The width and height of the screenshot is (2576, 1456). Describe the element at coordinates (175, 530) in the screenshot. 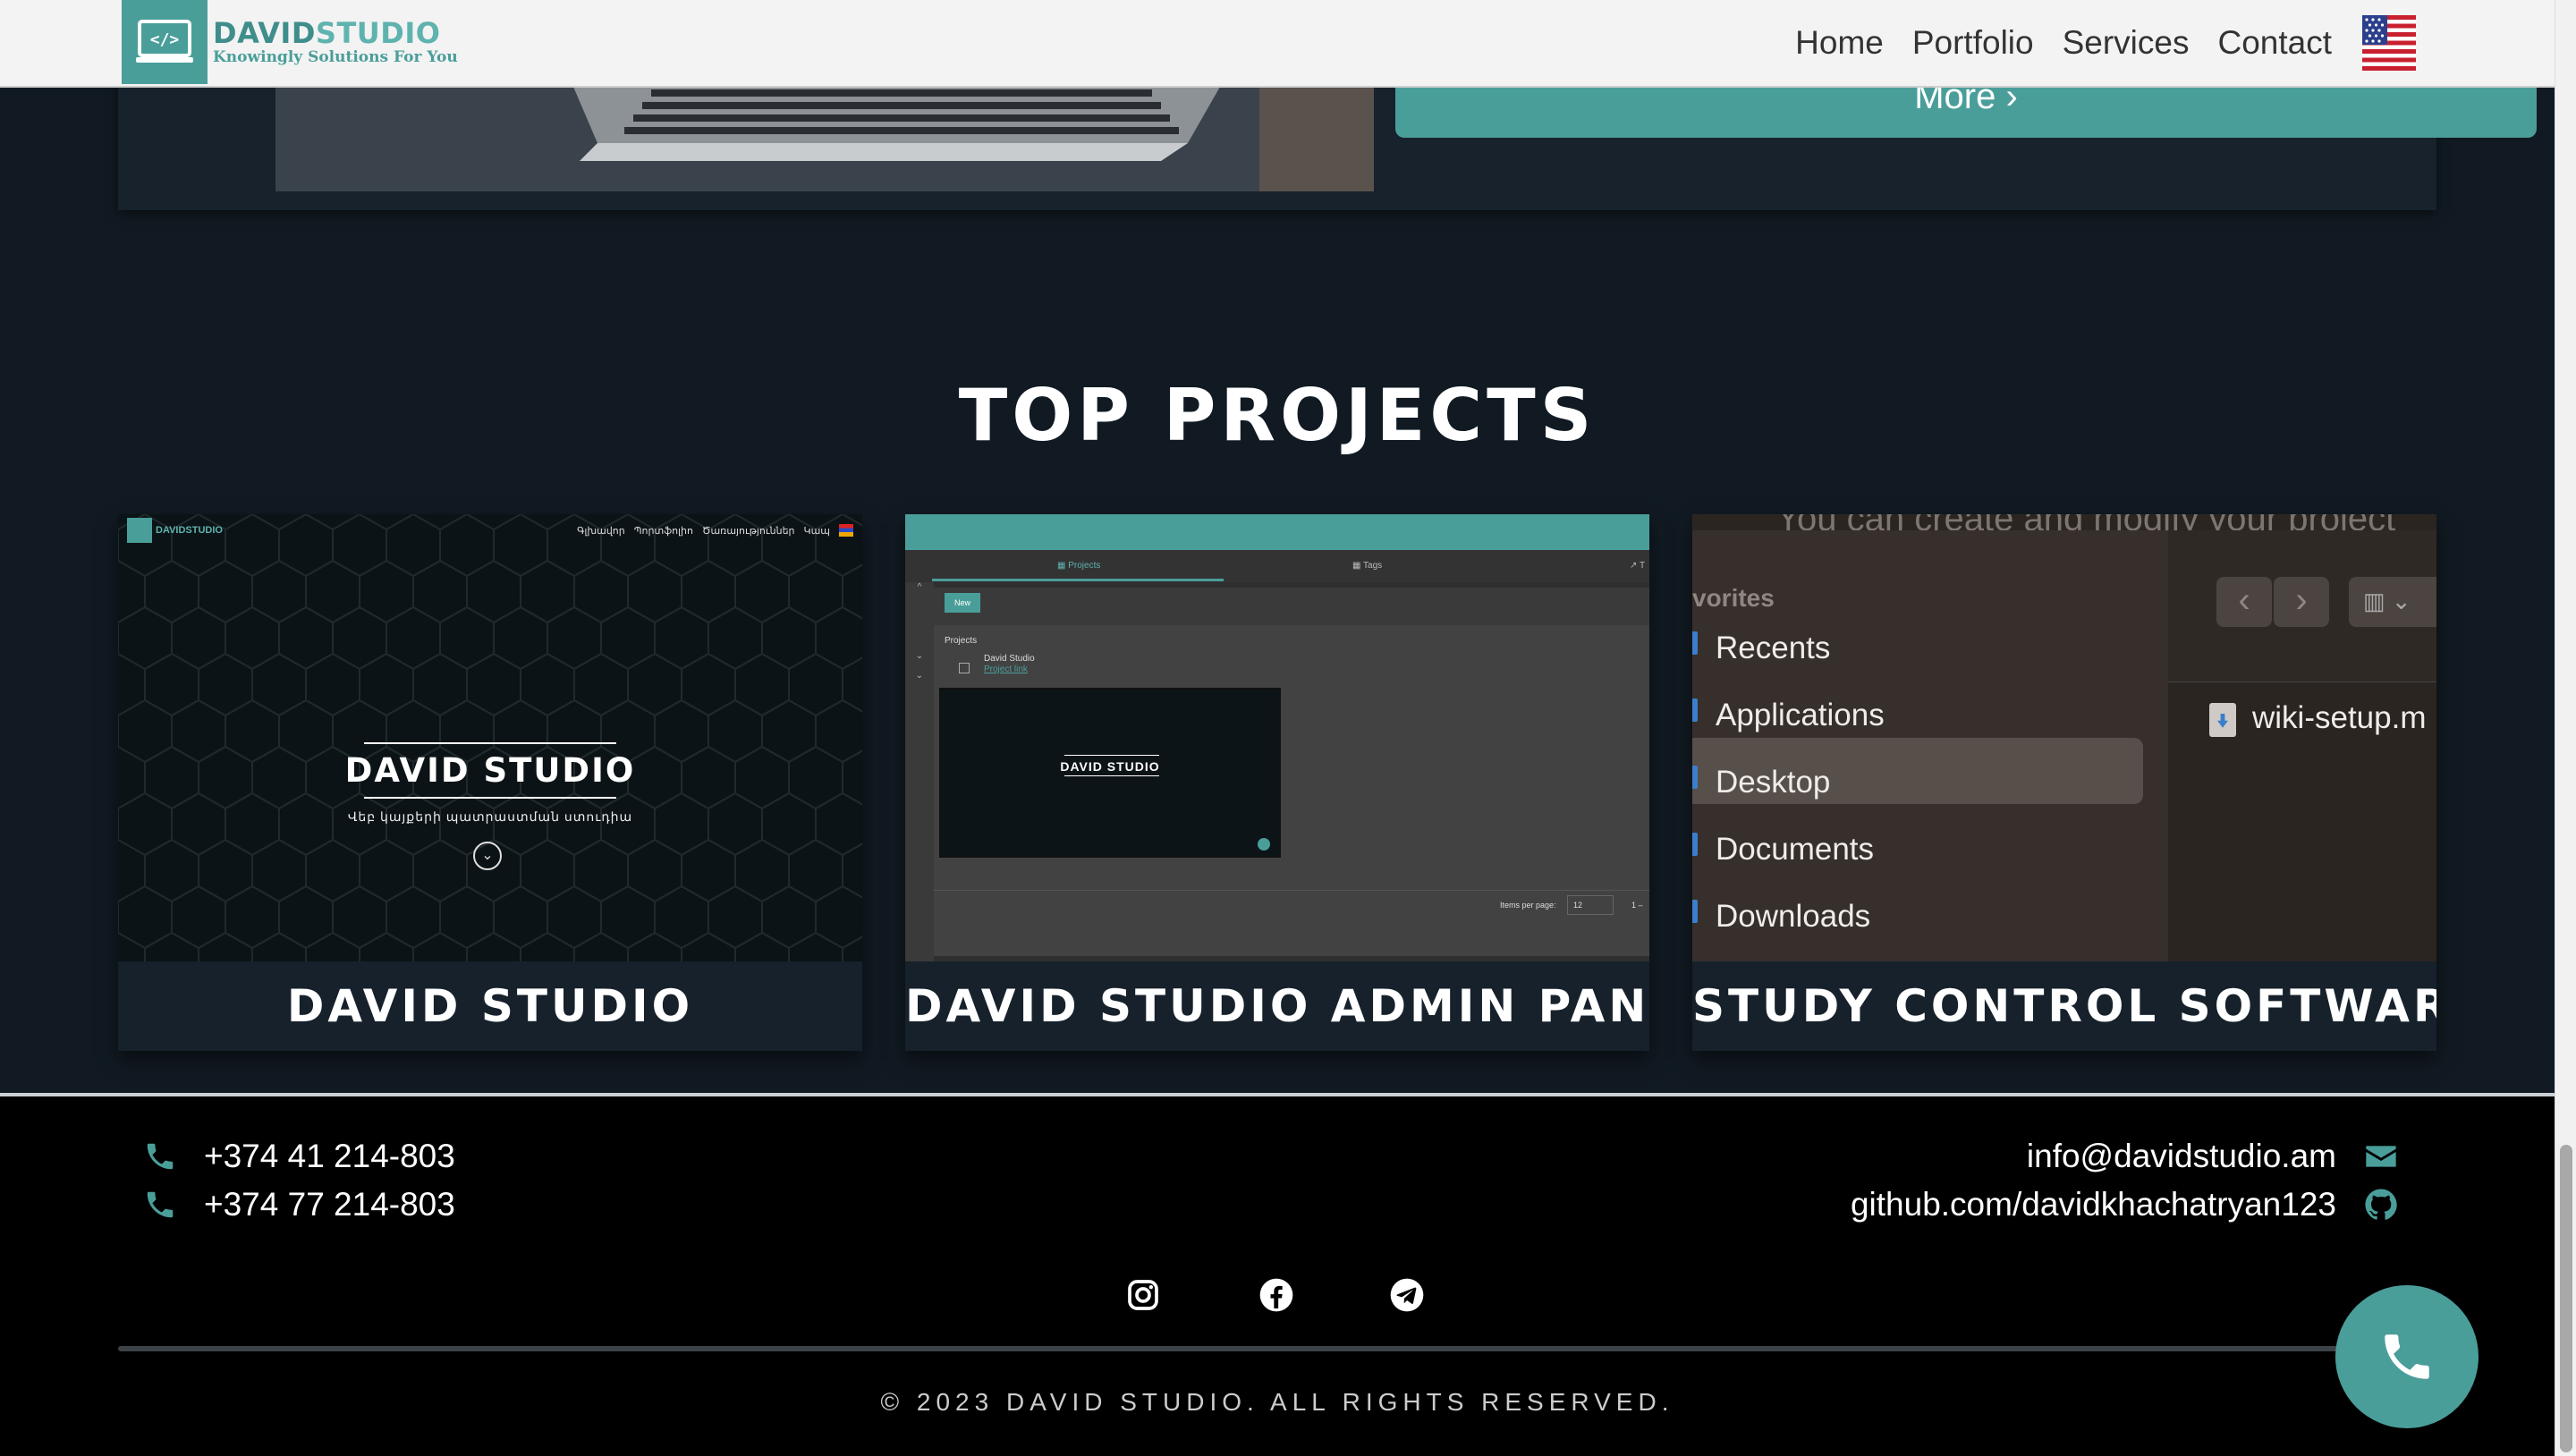

I see `thumb-logo: DAVIDSTUDIO` at that location.